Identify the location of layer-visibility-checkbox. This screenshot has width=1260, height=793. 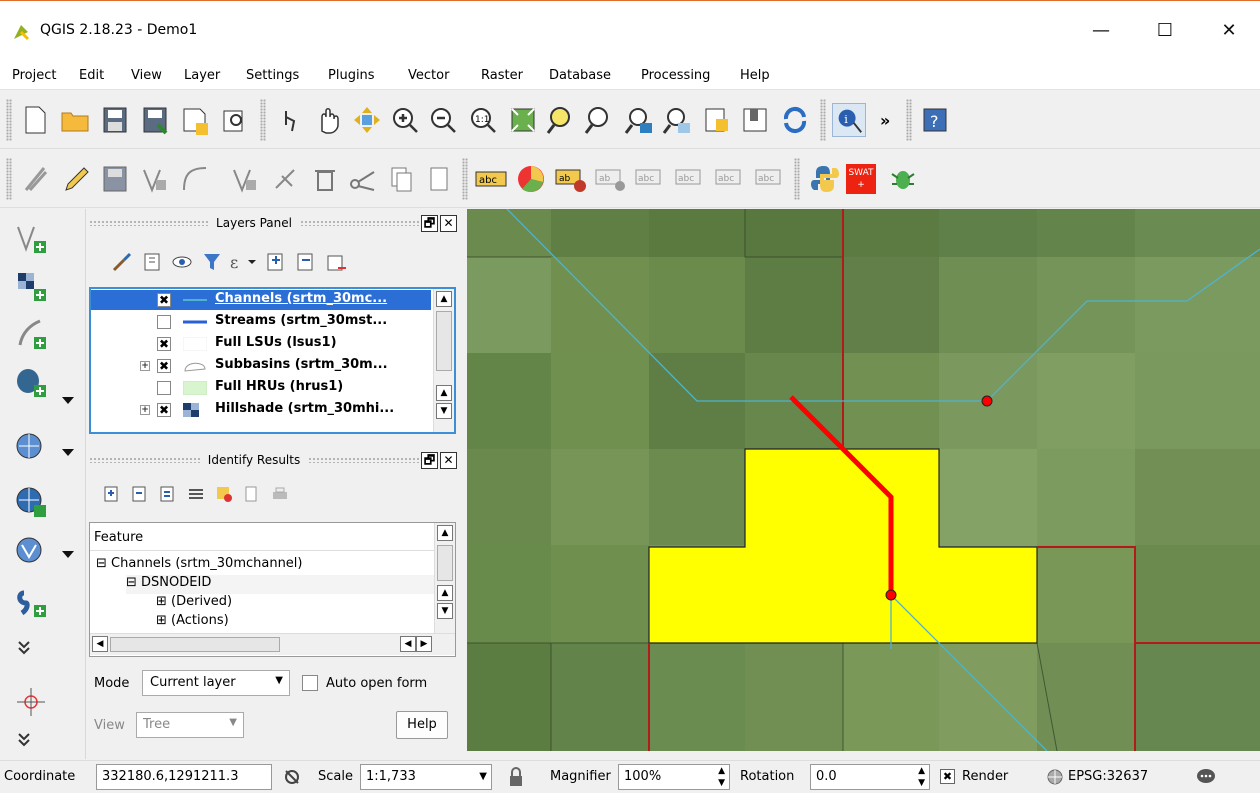
(164, 322).